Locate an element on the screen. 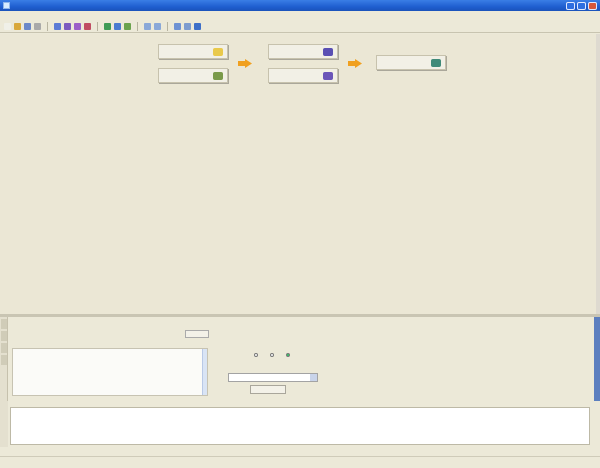 This screenshot has height=468, width=600. side-tab-strip is located at coordinates (4, 359).